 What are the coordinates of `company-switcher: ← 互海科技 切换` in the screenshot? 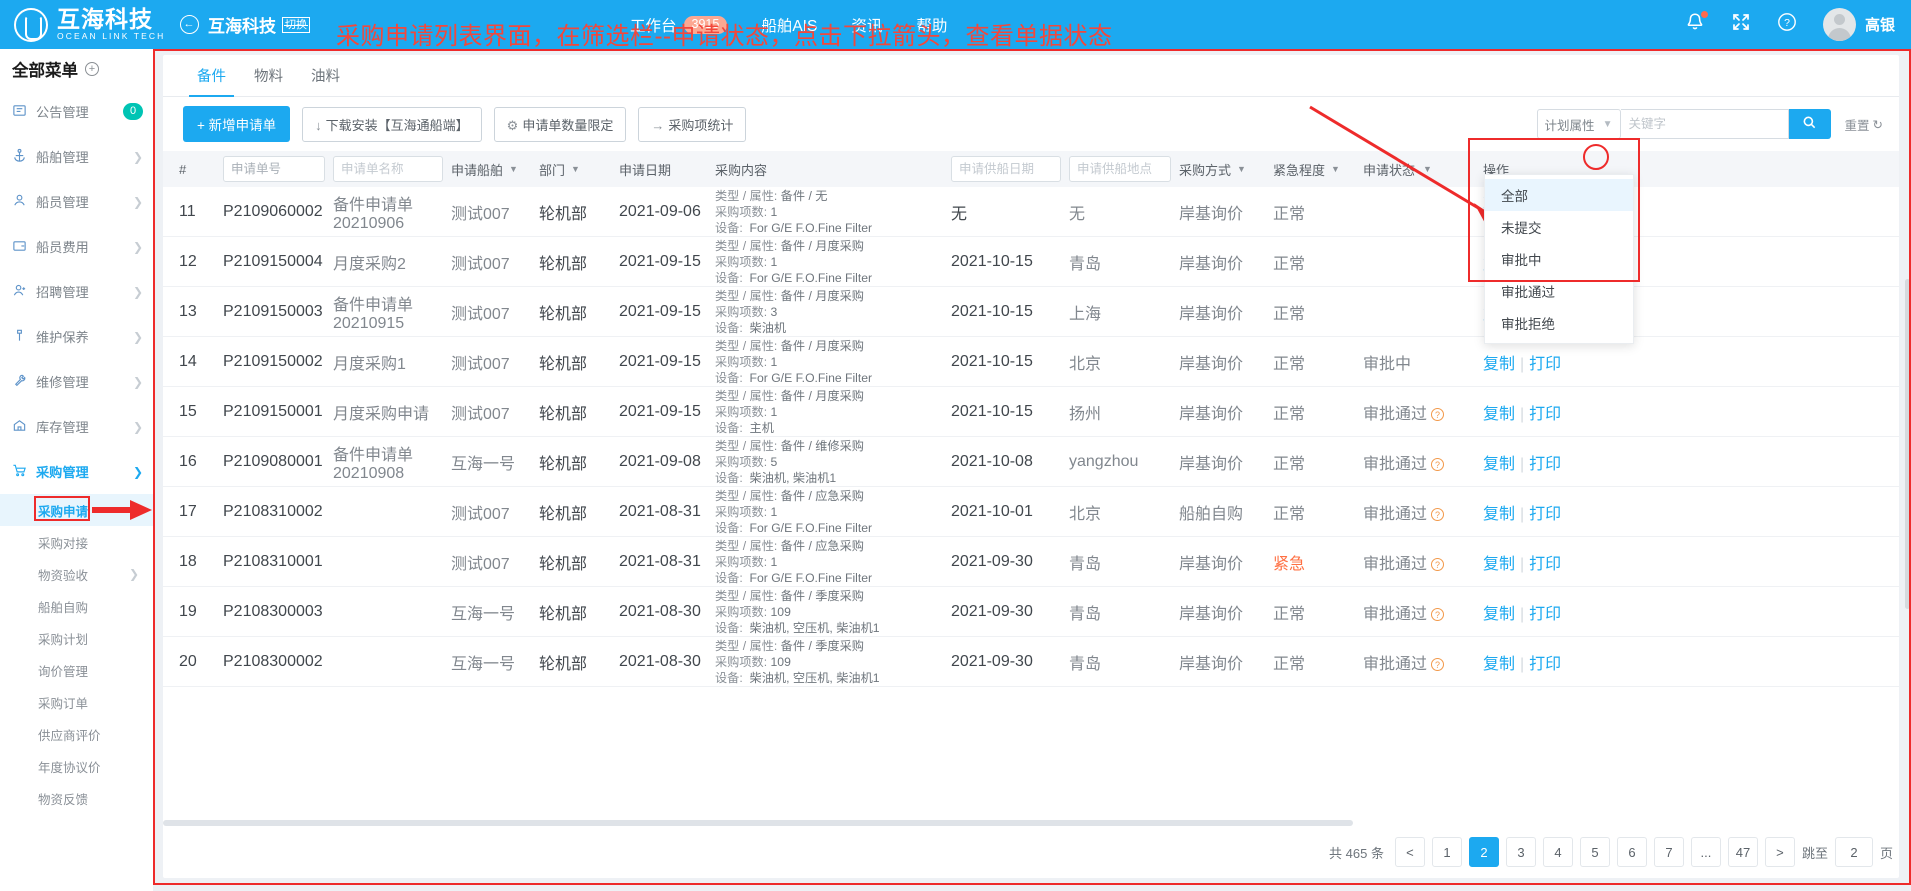 It's located at (245, 24).